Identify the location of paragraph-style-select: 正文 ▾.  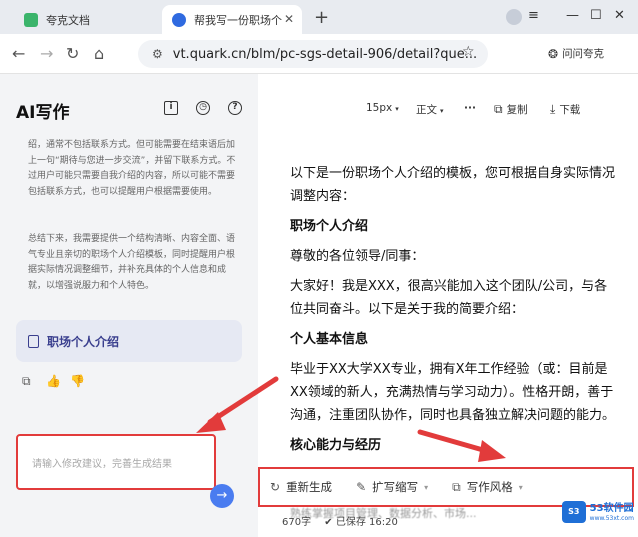
(430, 109).